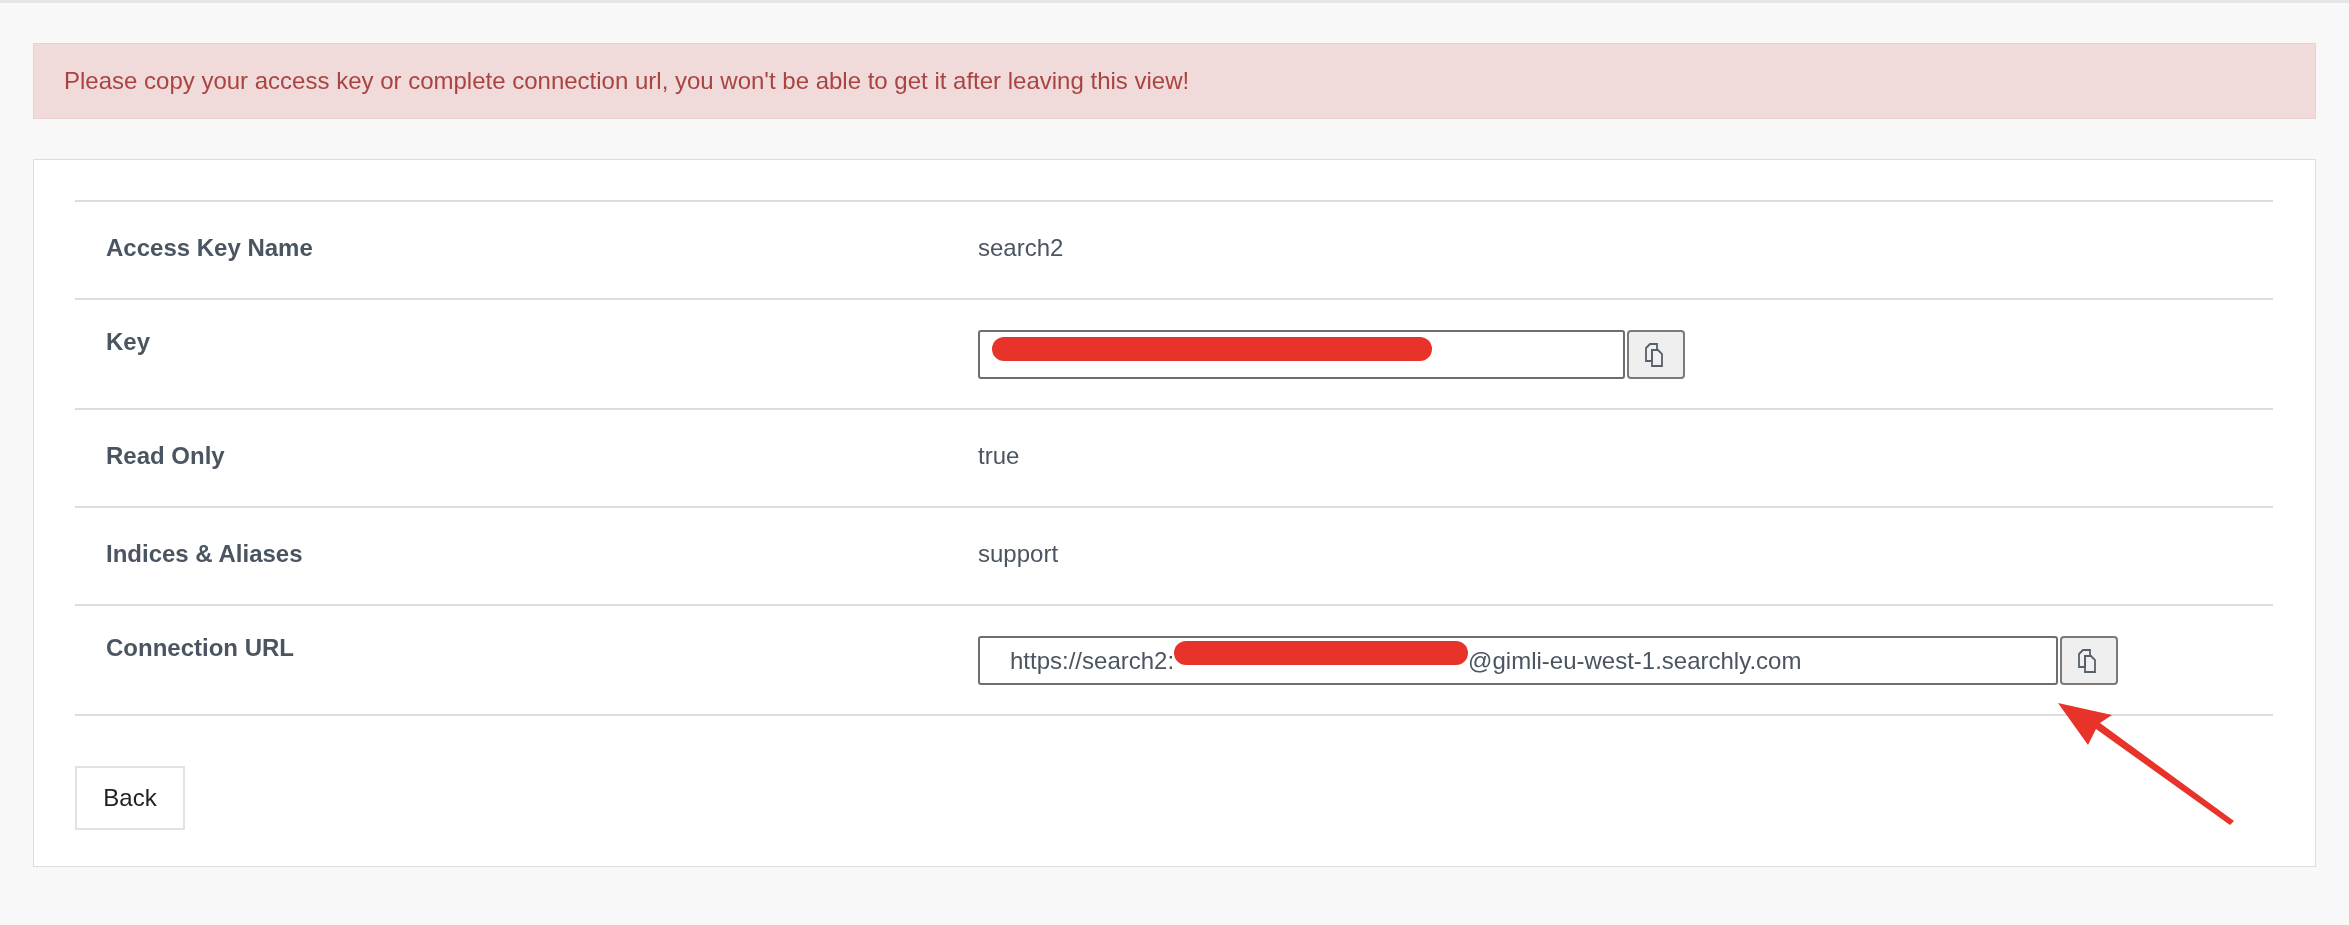  I want to click on detail-label: Key, so click(128, 341).